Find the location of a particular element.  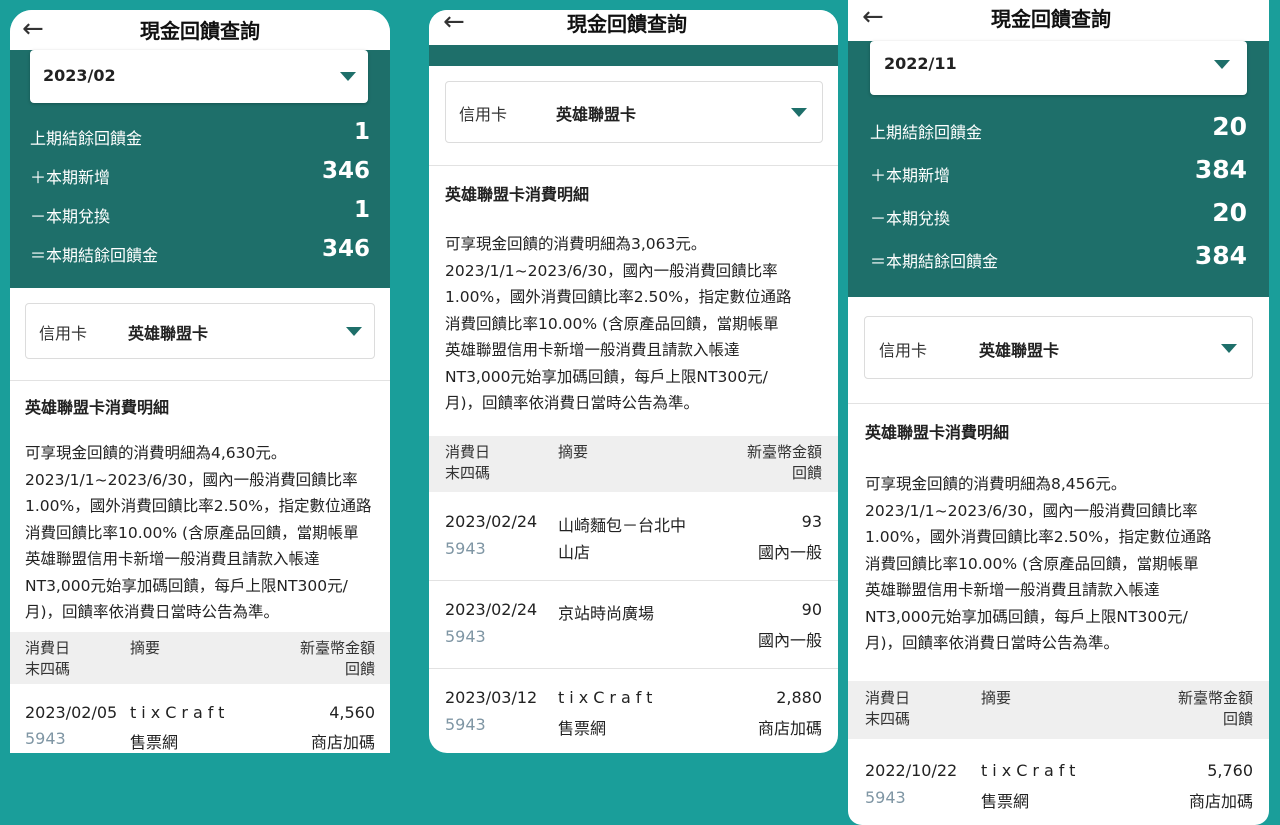

period-value: 2022/11 is located at coordinates (920, 63).